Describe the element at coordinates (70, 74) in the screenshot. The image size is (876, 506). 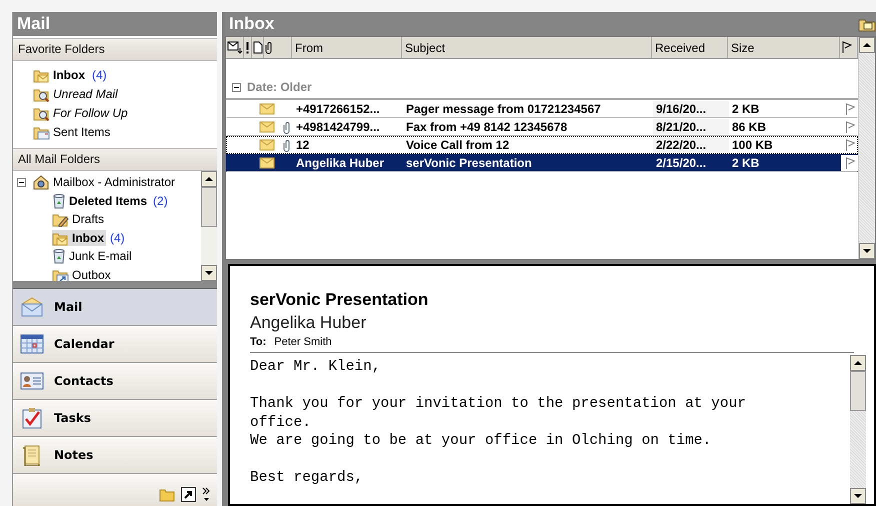
I see `folder-item: Inbox (4)` at that location.